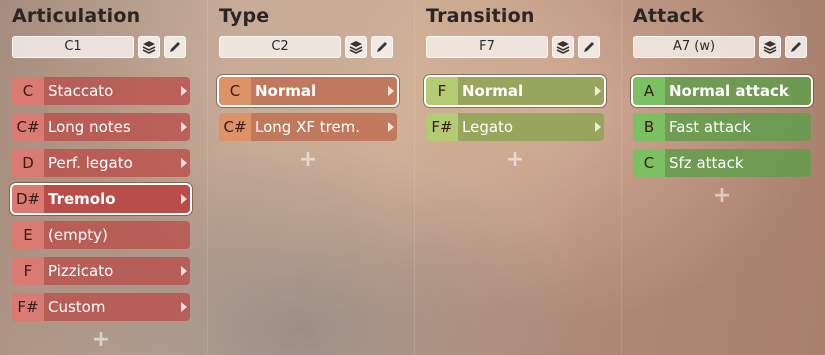 Image resolution: width=825 pixels, height=355 pixels. What do you see at coordinates (515, 127) in the screenshot?
I see `list-item: F# Legato` at bounding box center [515, 127].